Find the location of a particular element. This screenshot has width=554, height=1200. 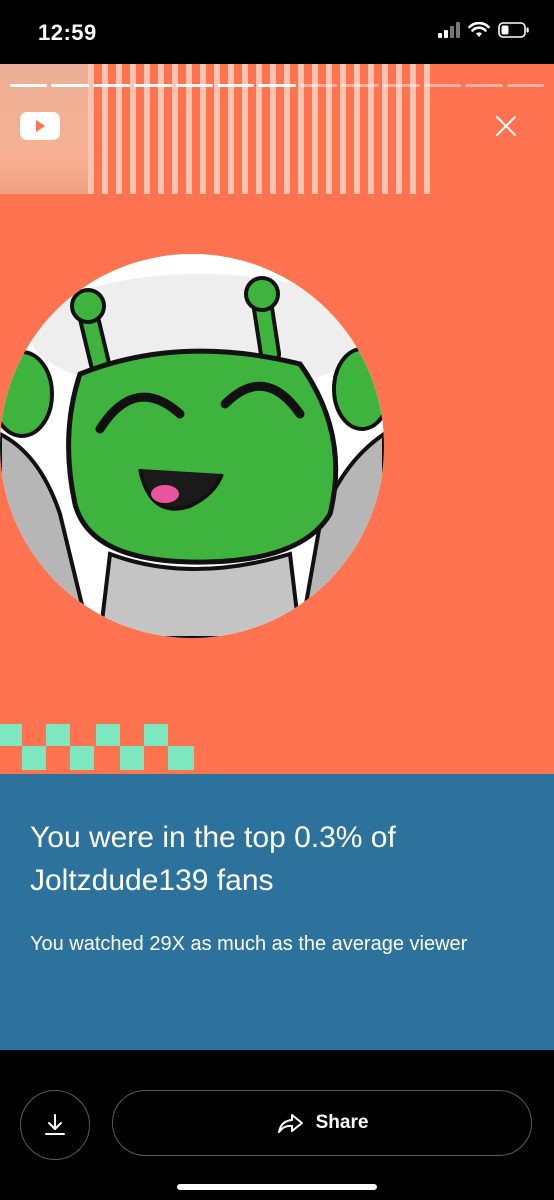

download-icon is located at coordinates (55, 1124).